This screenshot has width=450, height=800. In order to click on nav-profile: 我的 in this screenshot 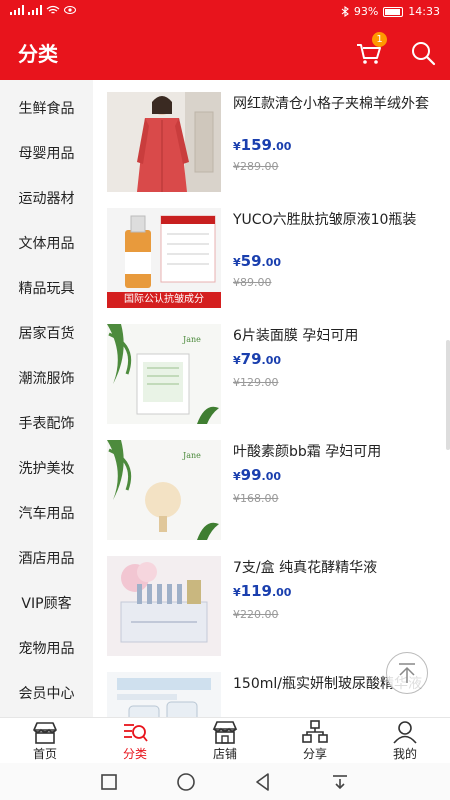, I will do `click(405, 740)`.